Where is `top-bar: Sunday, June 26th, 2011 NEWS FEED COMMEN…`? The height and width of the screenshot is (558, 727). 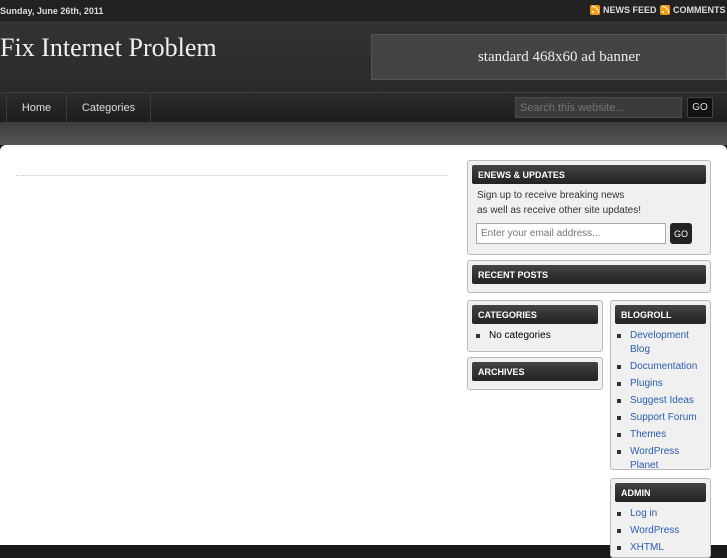 top-bar: Sunday, June 26th, 2011 NEWS FEED COMMEN… is located at coordinates (363, 11).